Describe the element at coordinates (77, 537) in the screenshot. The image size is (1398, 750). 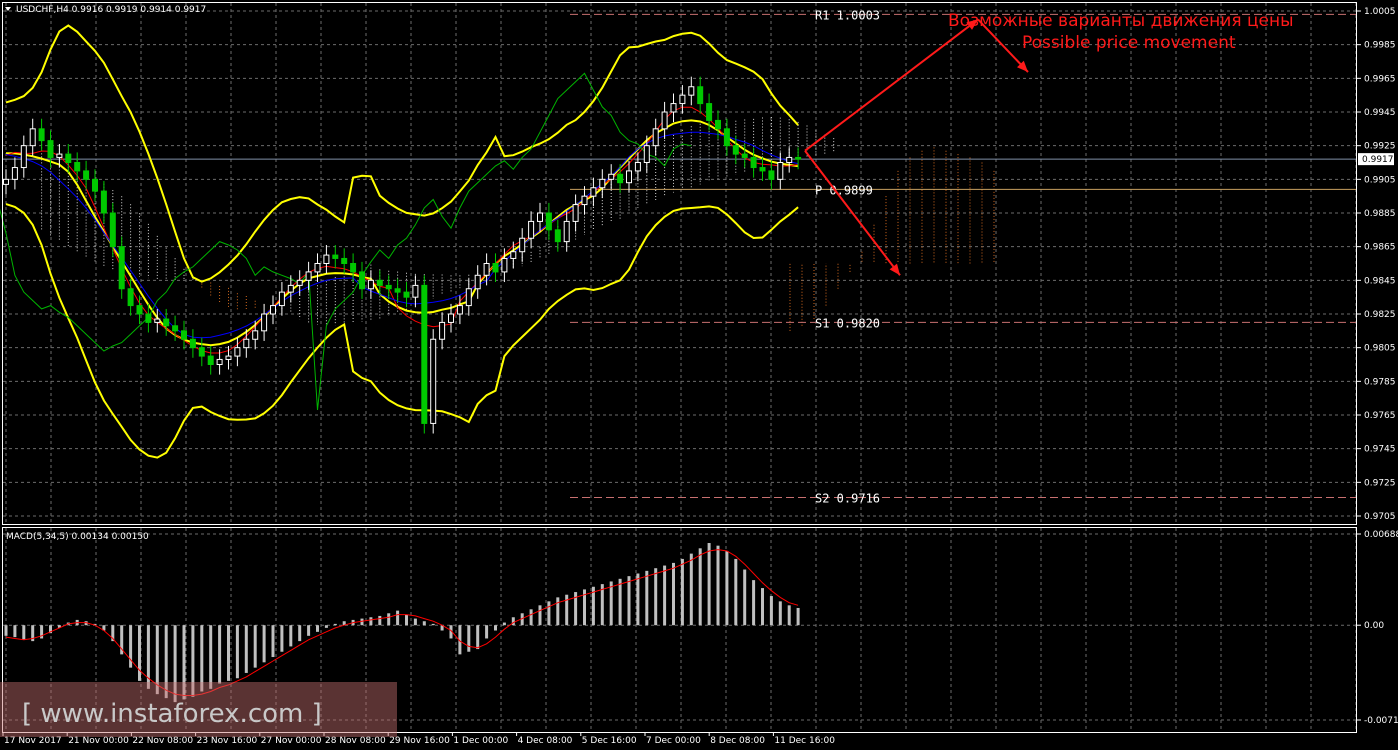
I see `macd-header: MACD(5,34,5) 0.00134 0.00150` at that location.